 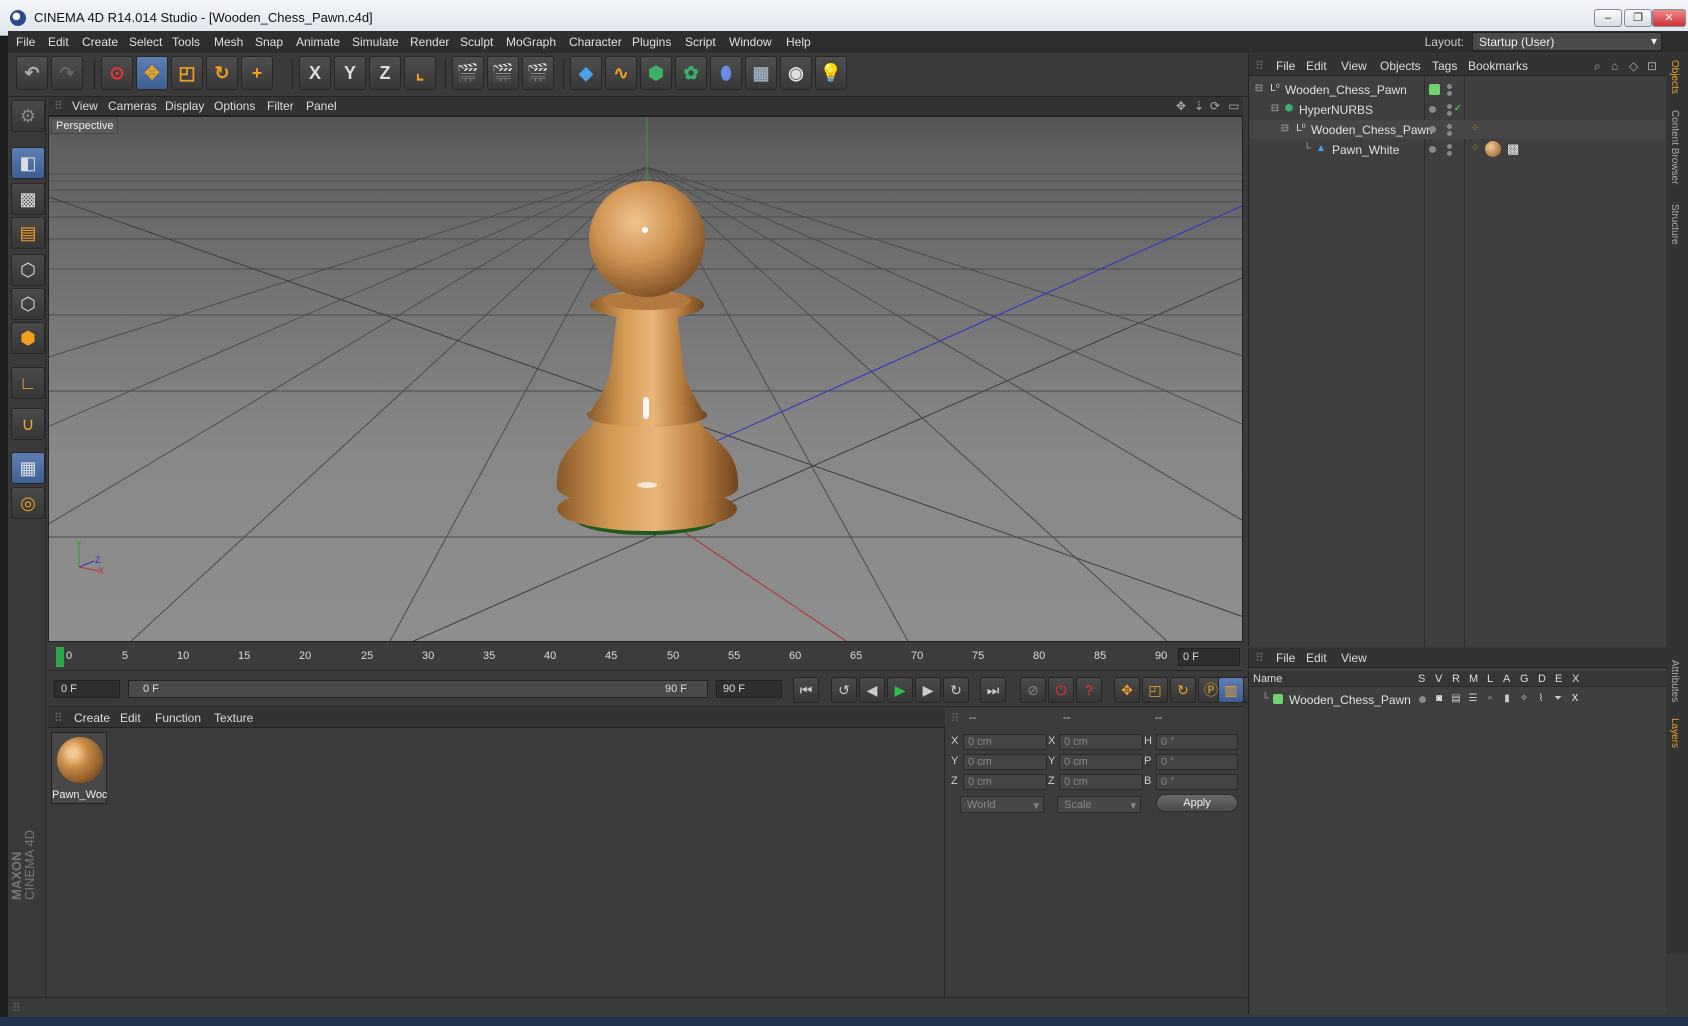 I want to click on viewport-menu-panel: Panel, so click(x=321, y=106).